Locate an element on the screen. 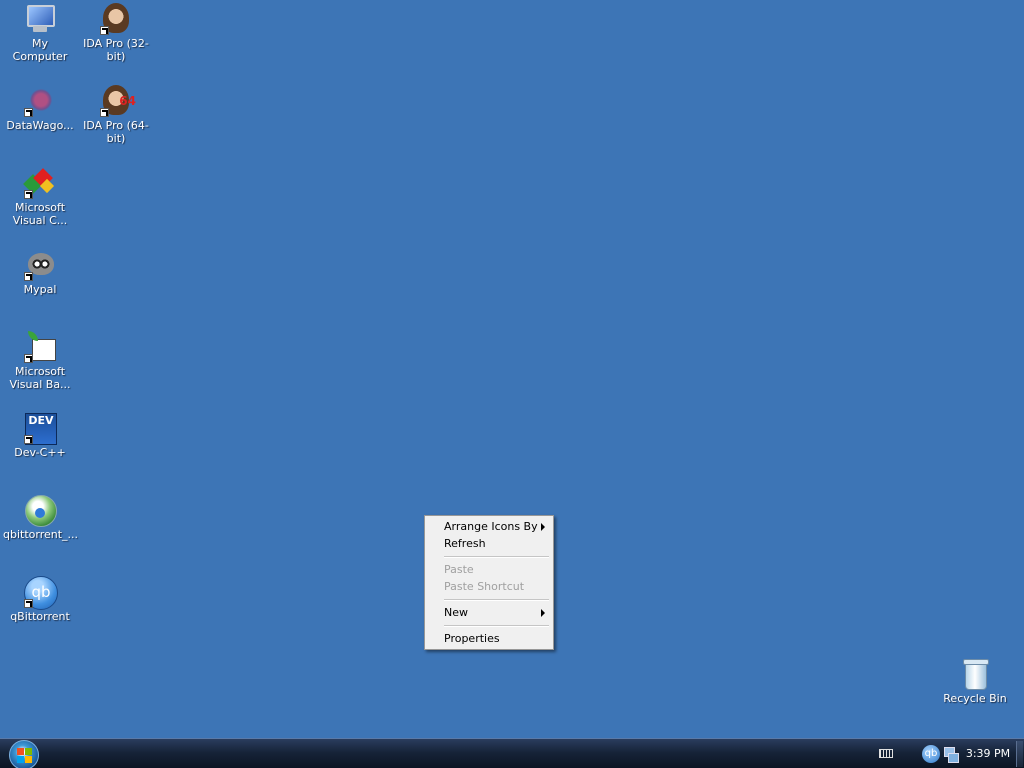 The width and height of the screenshot is (1024, 768). mypal-icon is located at coordinates (40, 265).